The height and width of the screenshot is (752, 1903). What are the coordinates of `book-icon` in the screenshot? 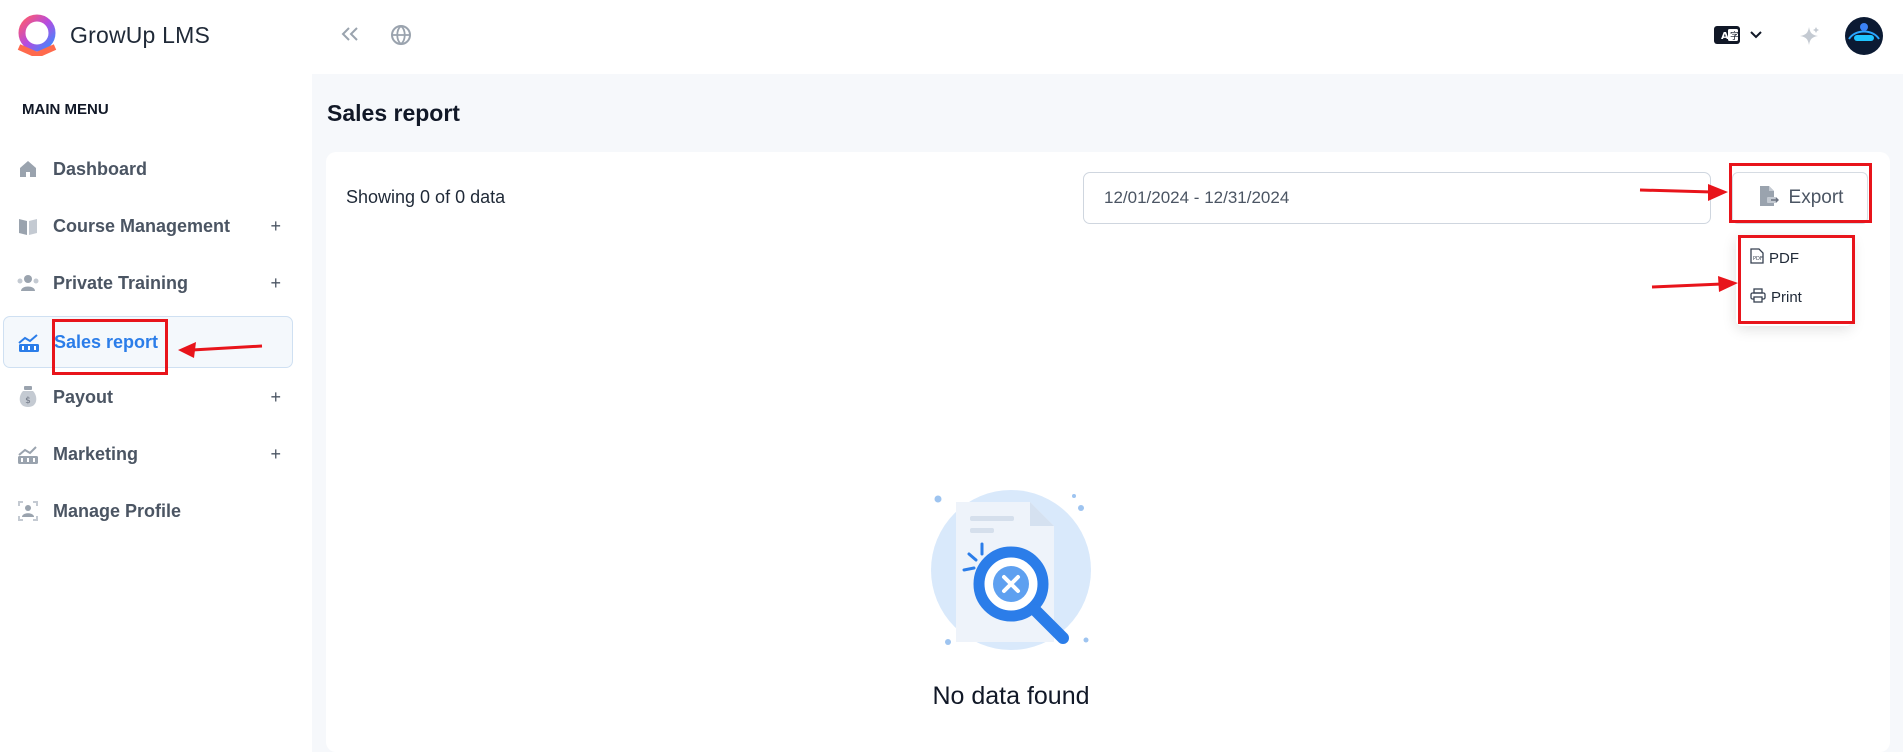 It's located at (28, 226).